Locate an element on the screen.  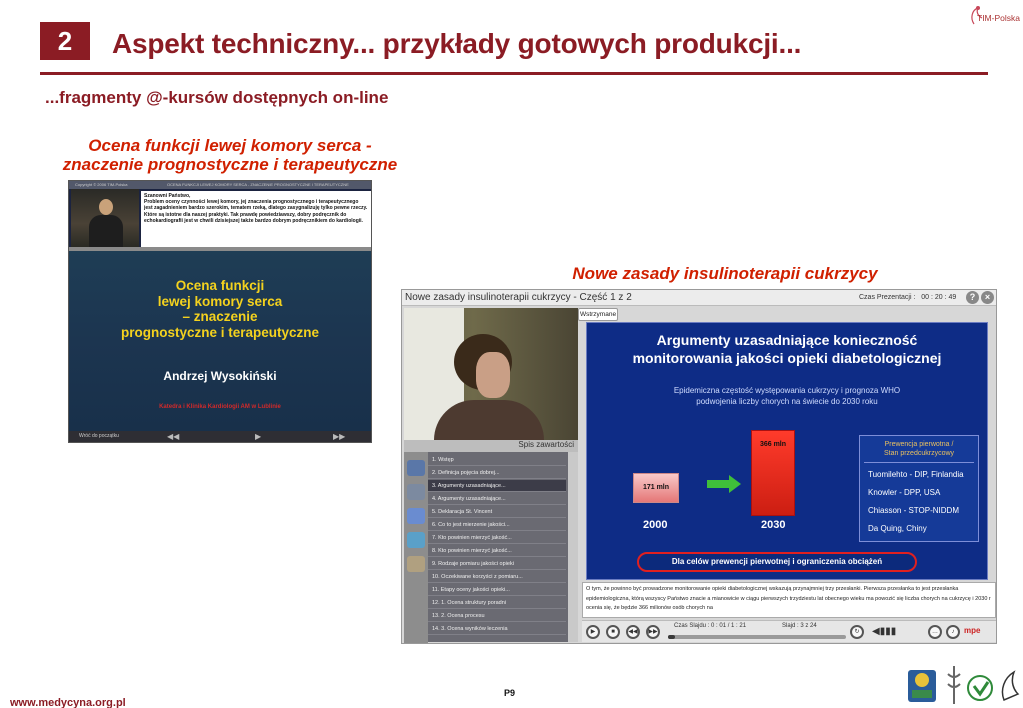
study-item: Chiasson - STOP-NIDDM is located at coordinates (913, 510).